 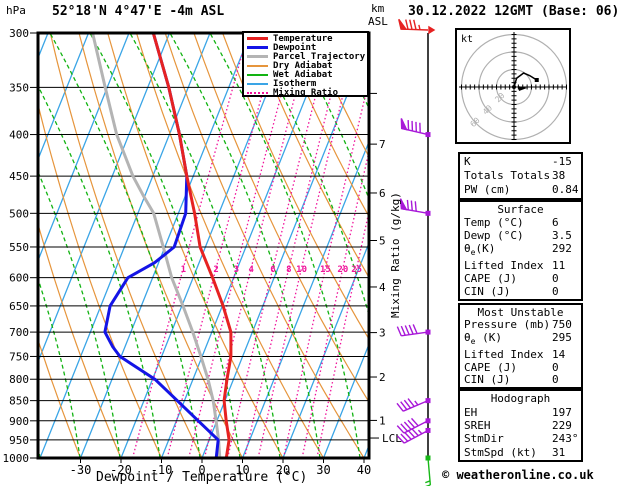 I want to click on panel-row: SREH 229, so click(x=520, y=425).